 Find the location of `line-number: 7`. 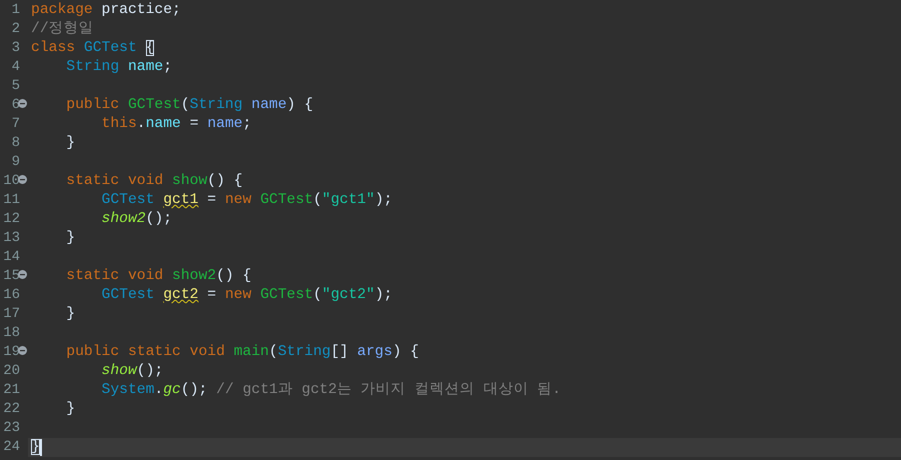

line-number: 7 is located at coordinates (16, 124).